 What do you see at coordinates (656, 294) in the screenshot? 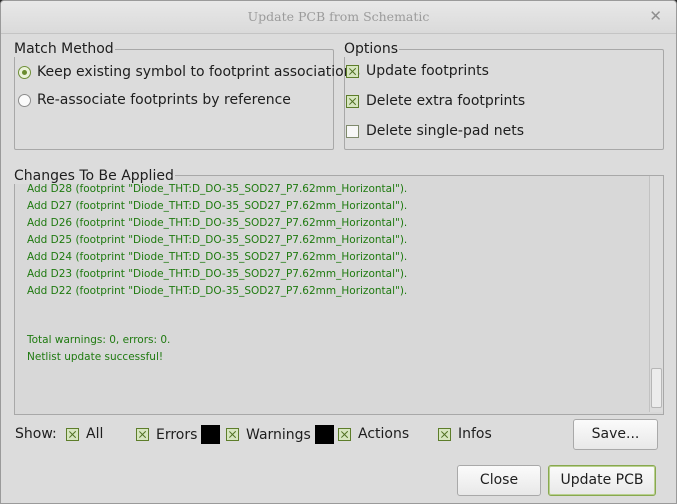
I see `log-vertical-scrollbar` at bounding box center [656, 294].